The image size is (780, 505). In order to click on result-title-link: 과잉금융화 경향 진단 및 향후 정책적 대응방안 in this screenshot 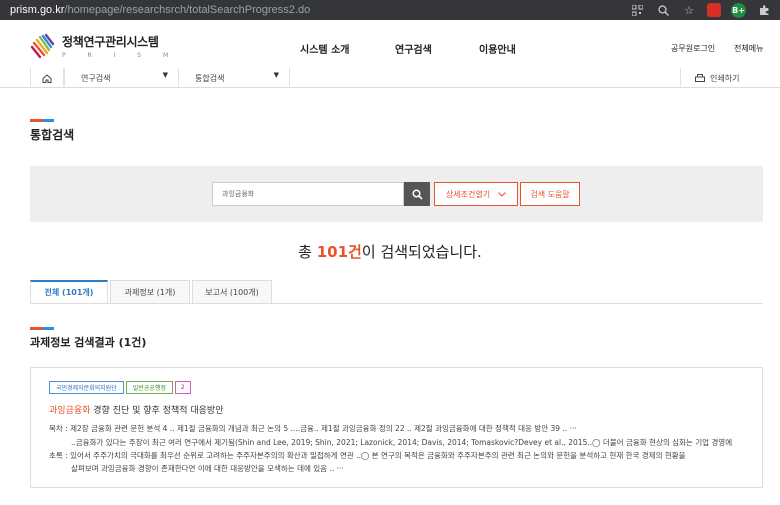, I will do `click(136, 409)`.